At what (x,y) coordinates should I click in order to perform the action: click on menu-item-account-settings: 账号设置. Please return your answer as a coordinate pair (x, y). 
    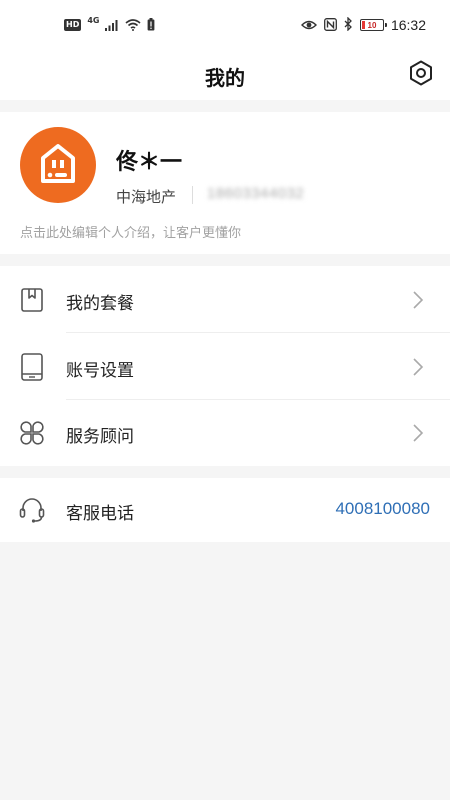
    Looking at the image, I should click on (225, 366).